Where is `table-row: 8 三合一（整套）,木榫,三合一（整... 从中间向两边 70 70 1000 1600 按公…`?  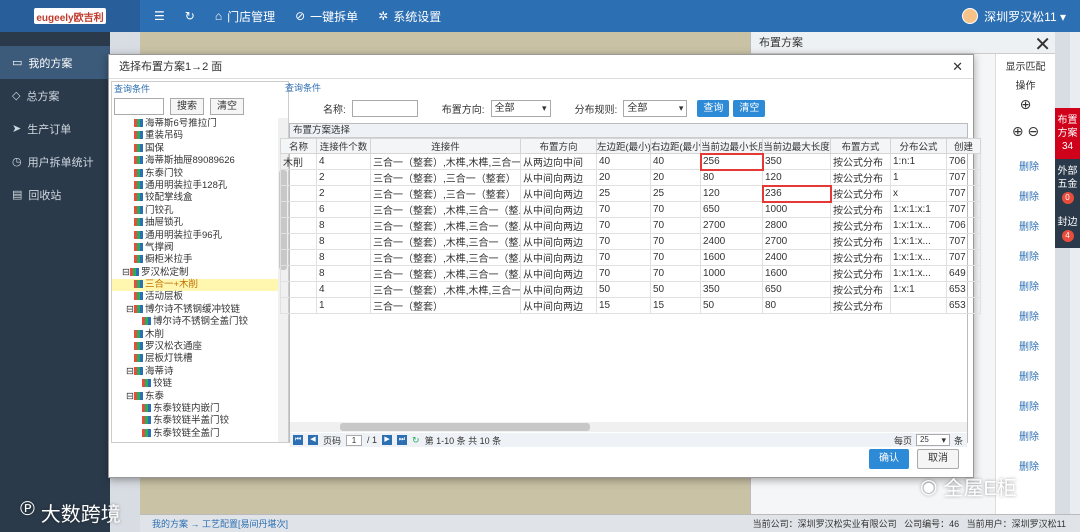
table-row: 8 三合一（整套）,木榫,三合一（整... 从中间向两边 70 70 1000 1600 按公… is located at coordinates (630, 273).